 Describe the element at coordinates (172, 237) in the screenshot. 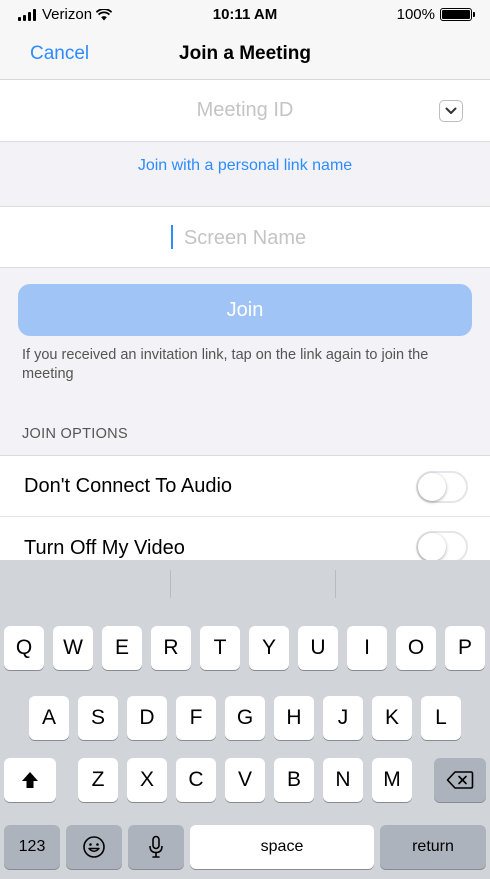

I see `text-cursor` at that location.